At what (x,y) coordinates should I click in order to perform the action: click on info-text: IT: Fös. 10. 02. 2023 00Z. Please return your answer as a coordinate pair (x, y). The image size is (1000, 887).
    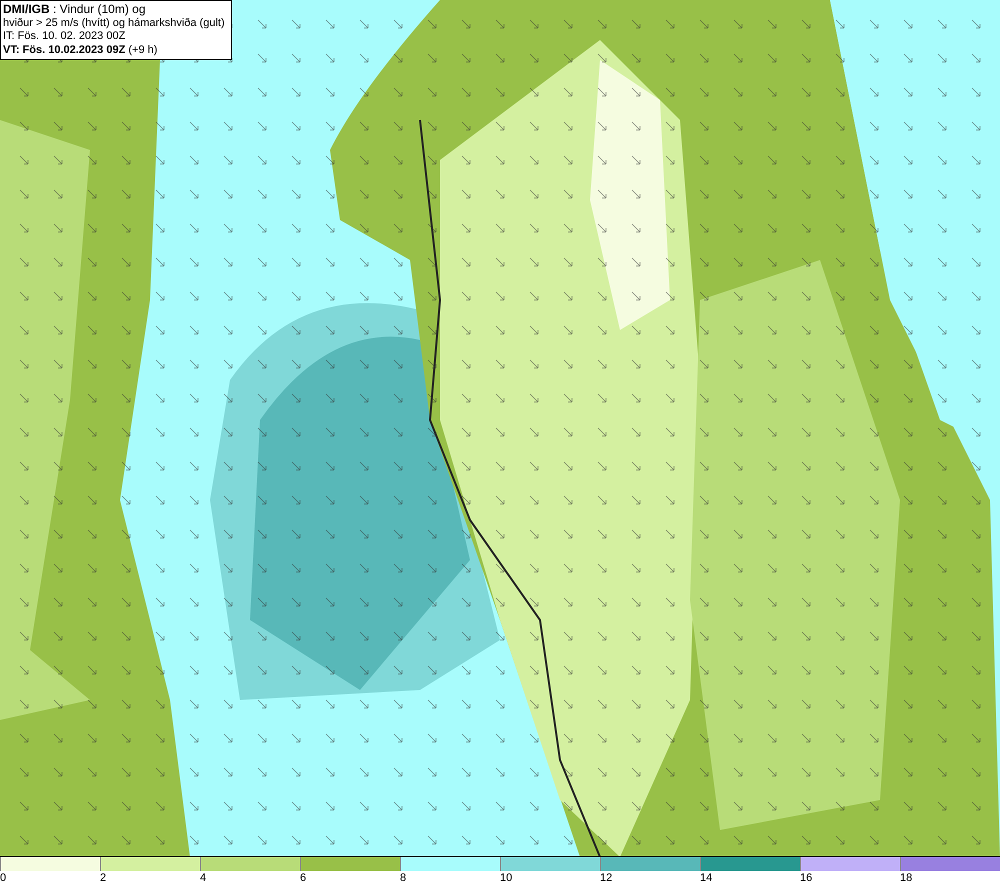
    Looking at the image, I should click on (64, 37).